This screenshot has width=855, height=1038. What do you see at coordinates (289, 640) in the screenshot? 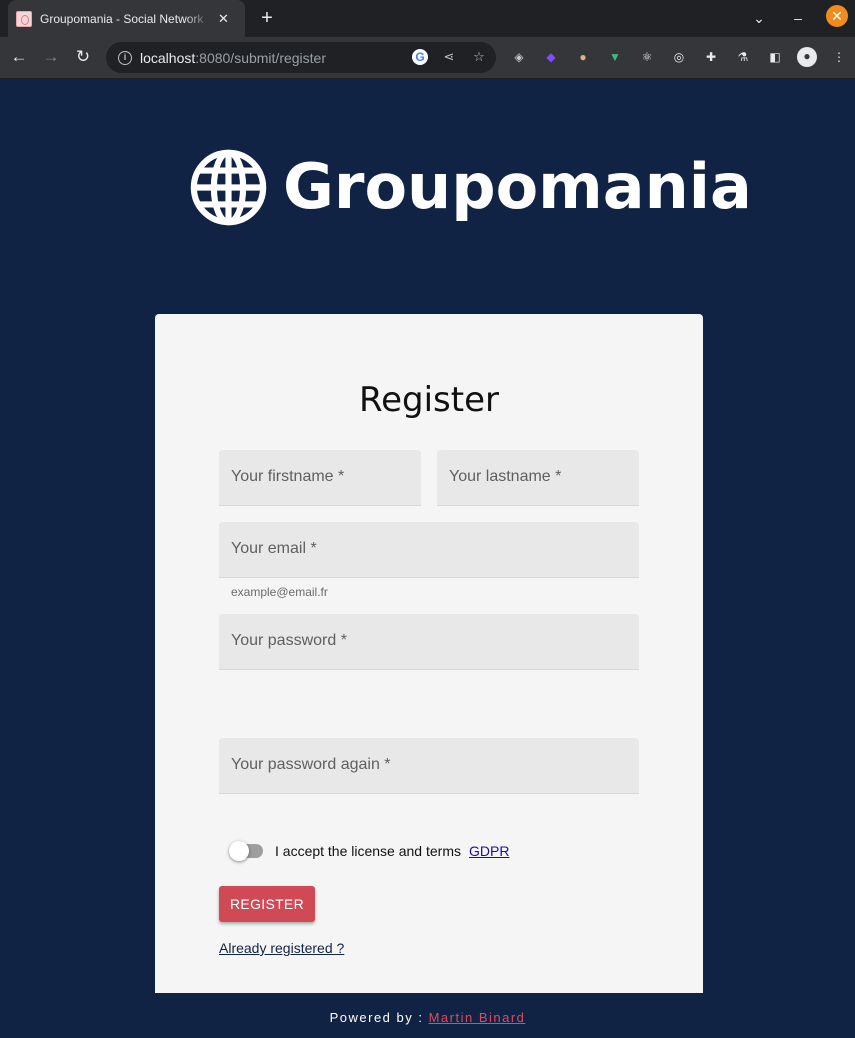
I see `password-placeholder: Your password *` at bounding box center [289, 640].